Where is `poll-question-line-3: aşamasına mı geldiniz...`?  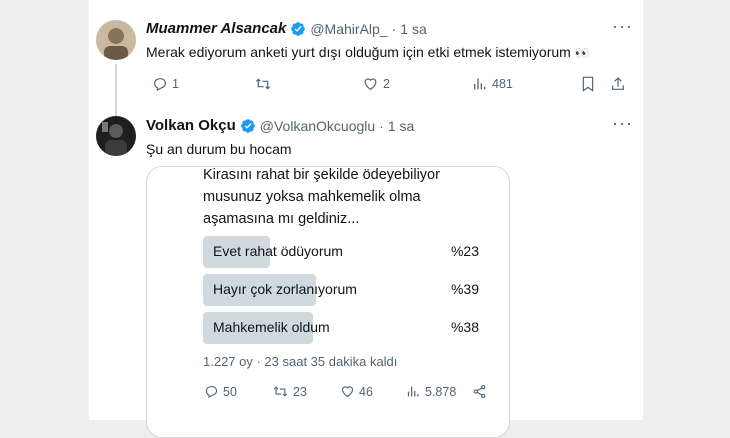 poll-question-line-3: aşamasına mı geldiniz... is located at coordinates (281, 219).